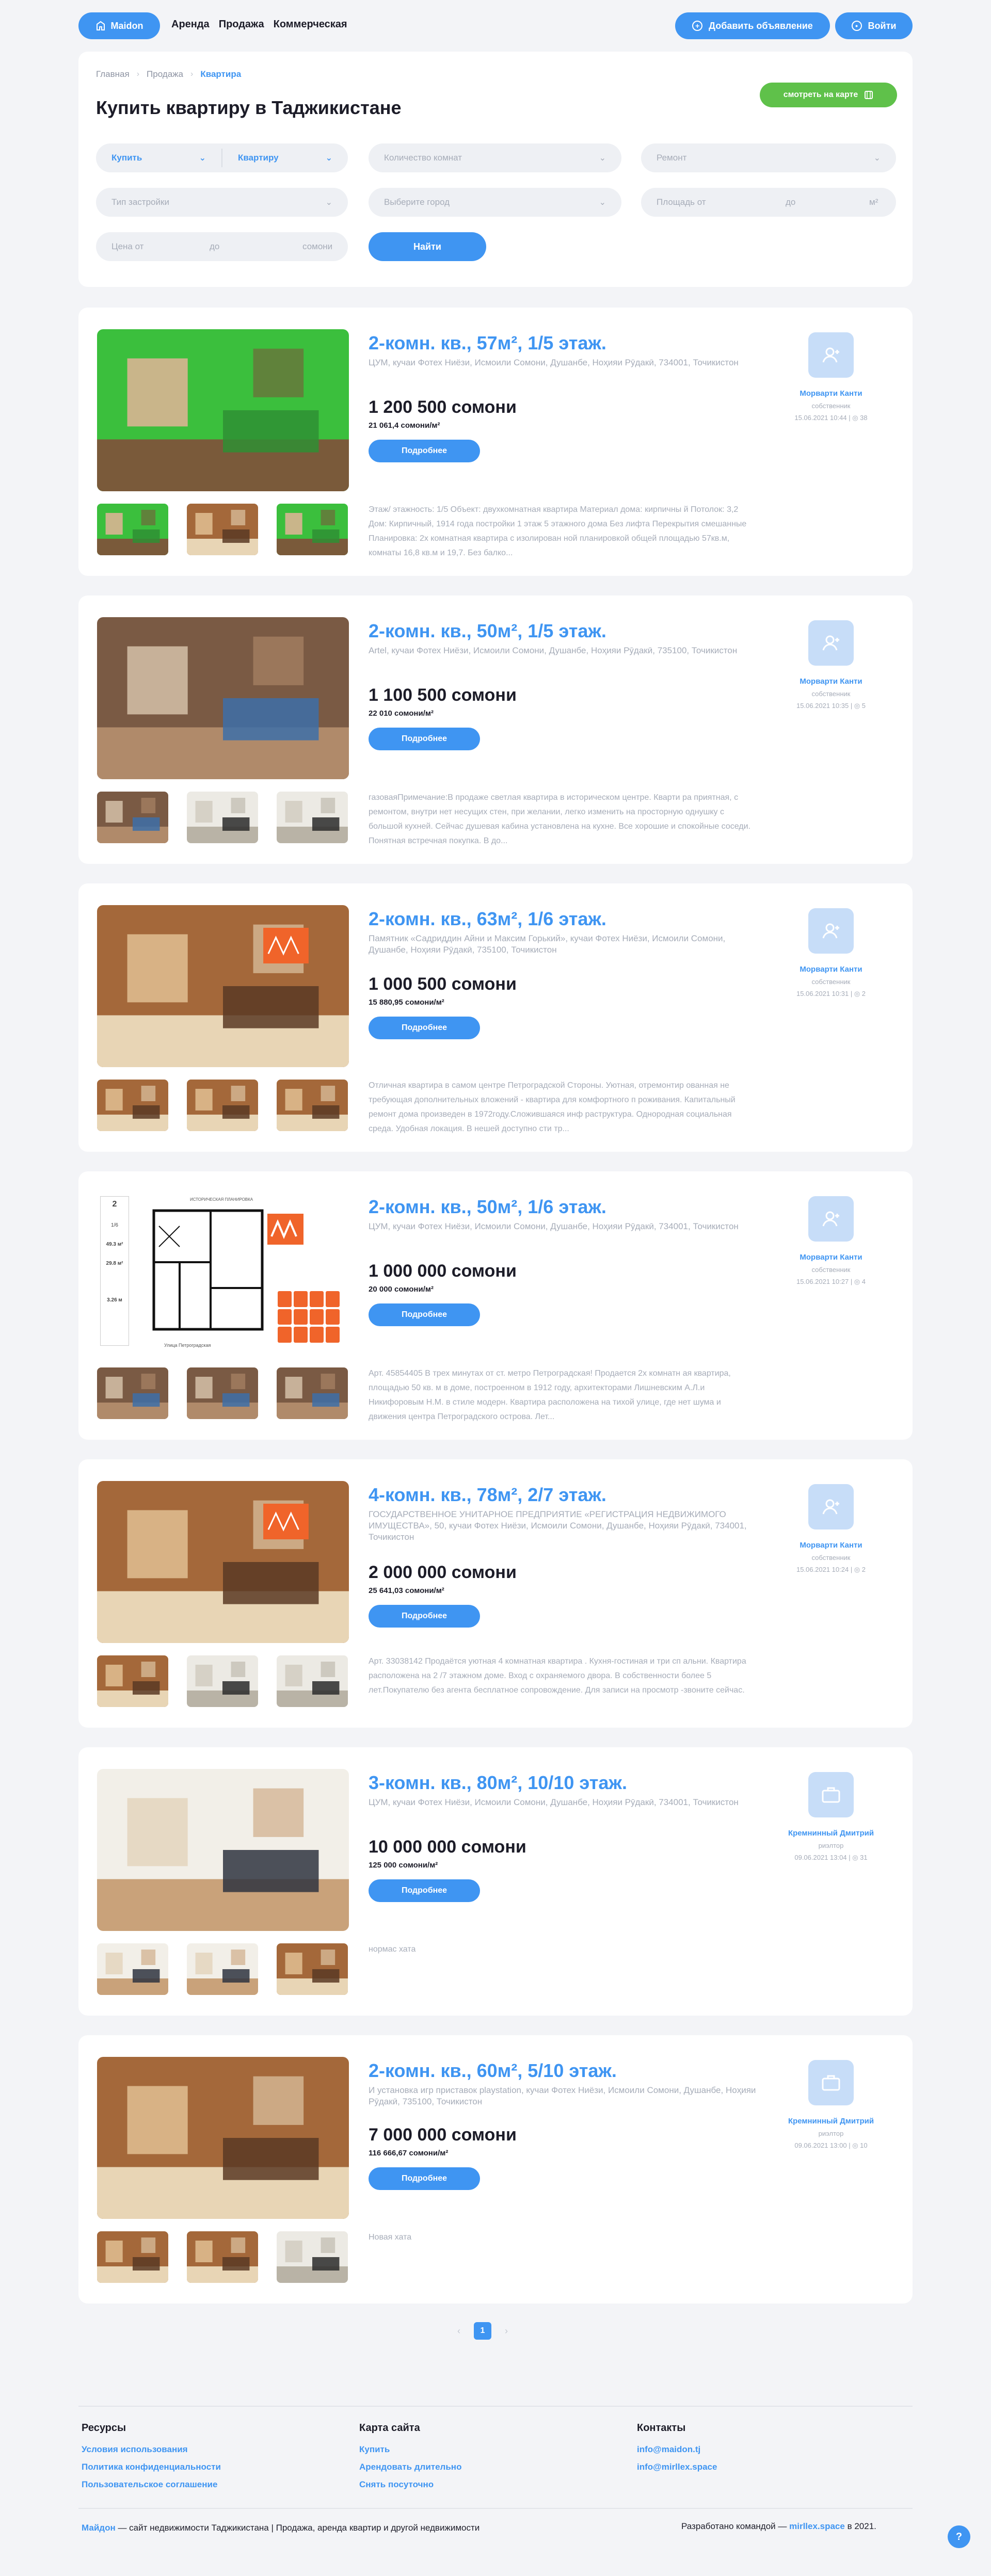 This screenshot has width=991, height=2576. I want to click on listing-title: 3-комн. кв., 80м², 10/10 этаж., so click(498, 1783).